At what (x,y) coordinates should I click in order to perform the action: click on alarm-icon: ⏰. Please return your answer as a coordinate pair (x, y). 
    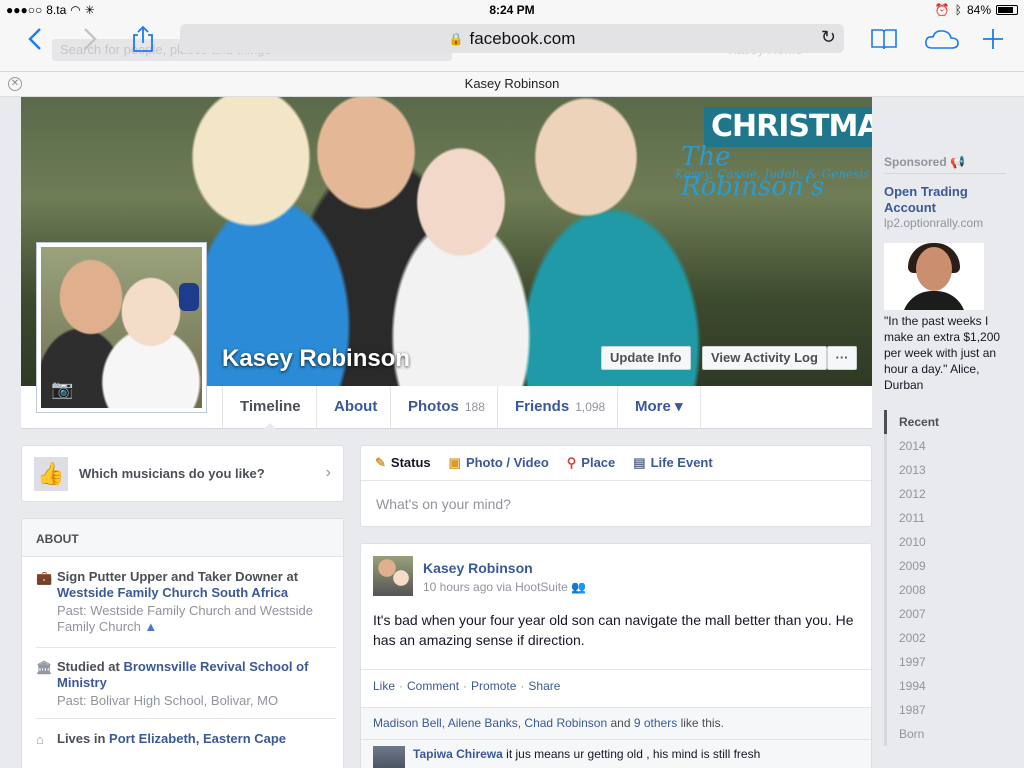
    Looking at the image, I should click on (942, 10).